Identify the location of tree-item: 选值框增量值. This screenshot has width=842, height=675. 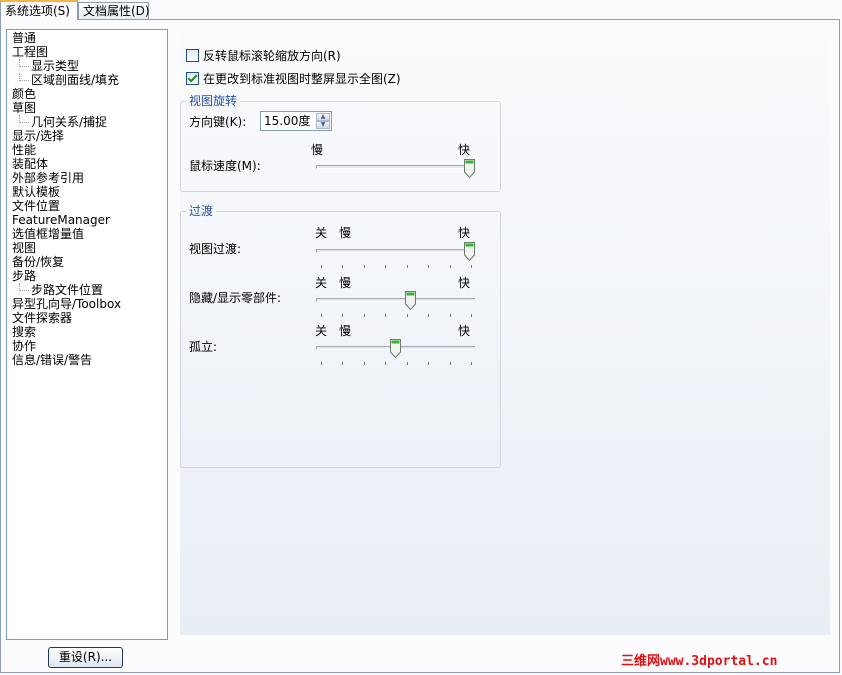
(87, 234).